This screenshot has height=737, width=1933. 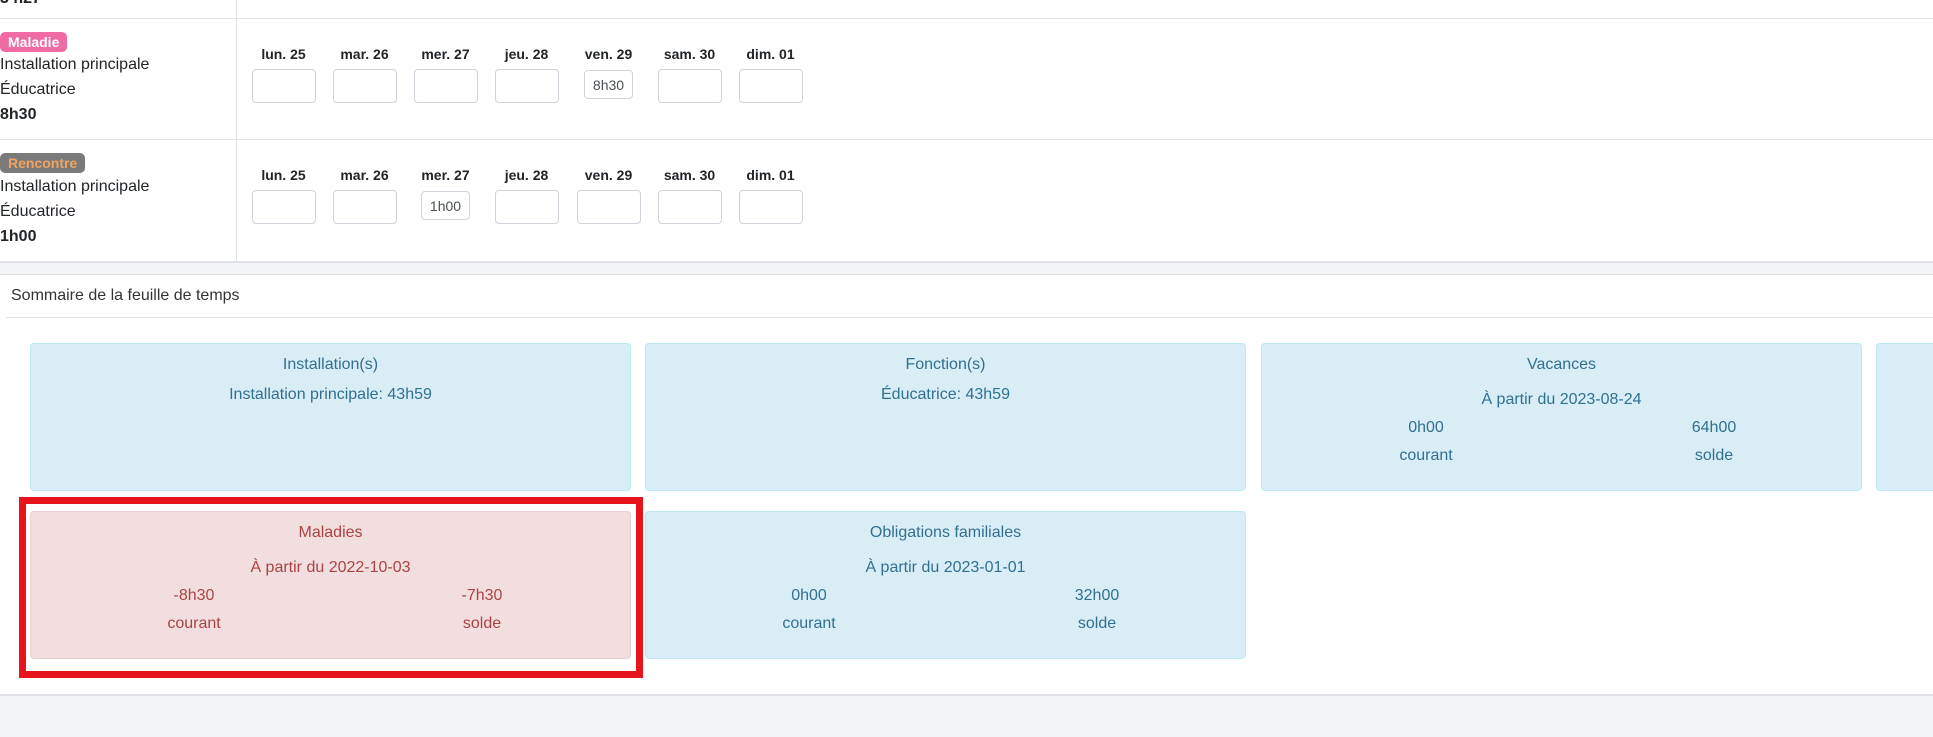 What do you see at coordinates (1714, 427) in the screenshot?
I see `solde-value: 64h00` at bounding box center [1714, 427].